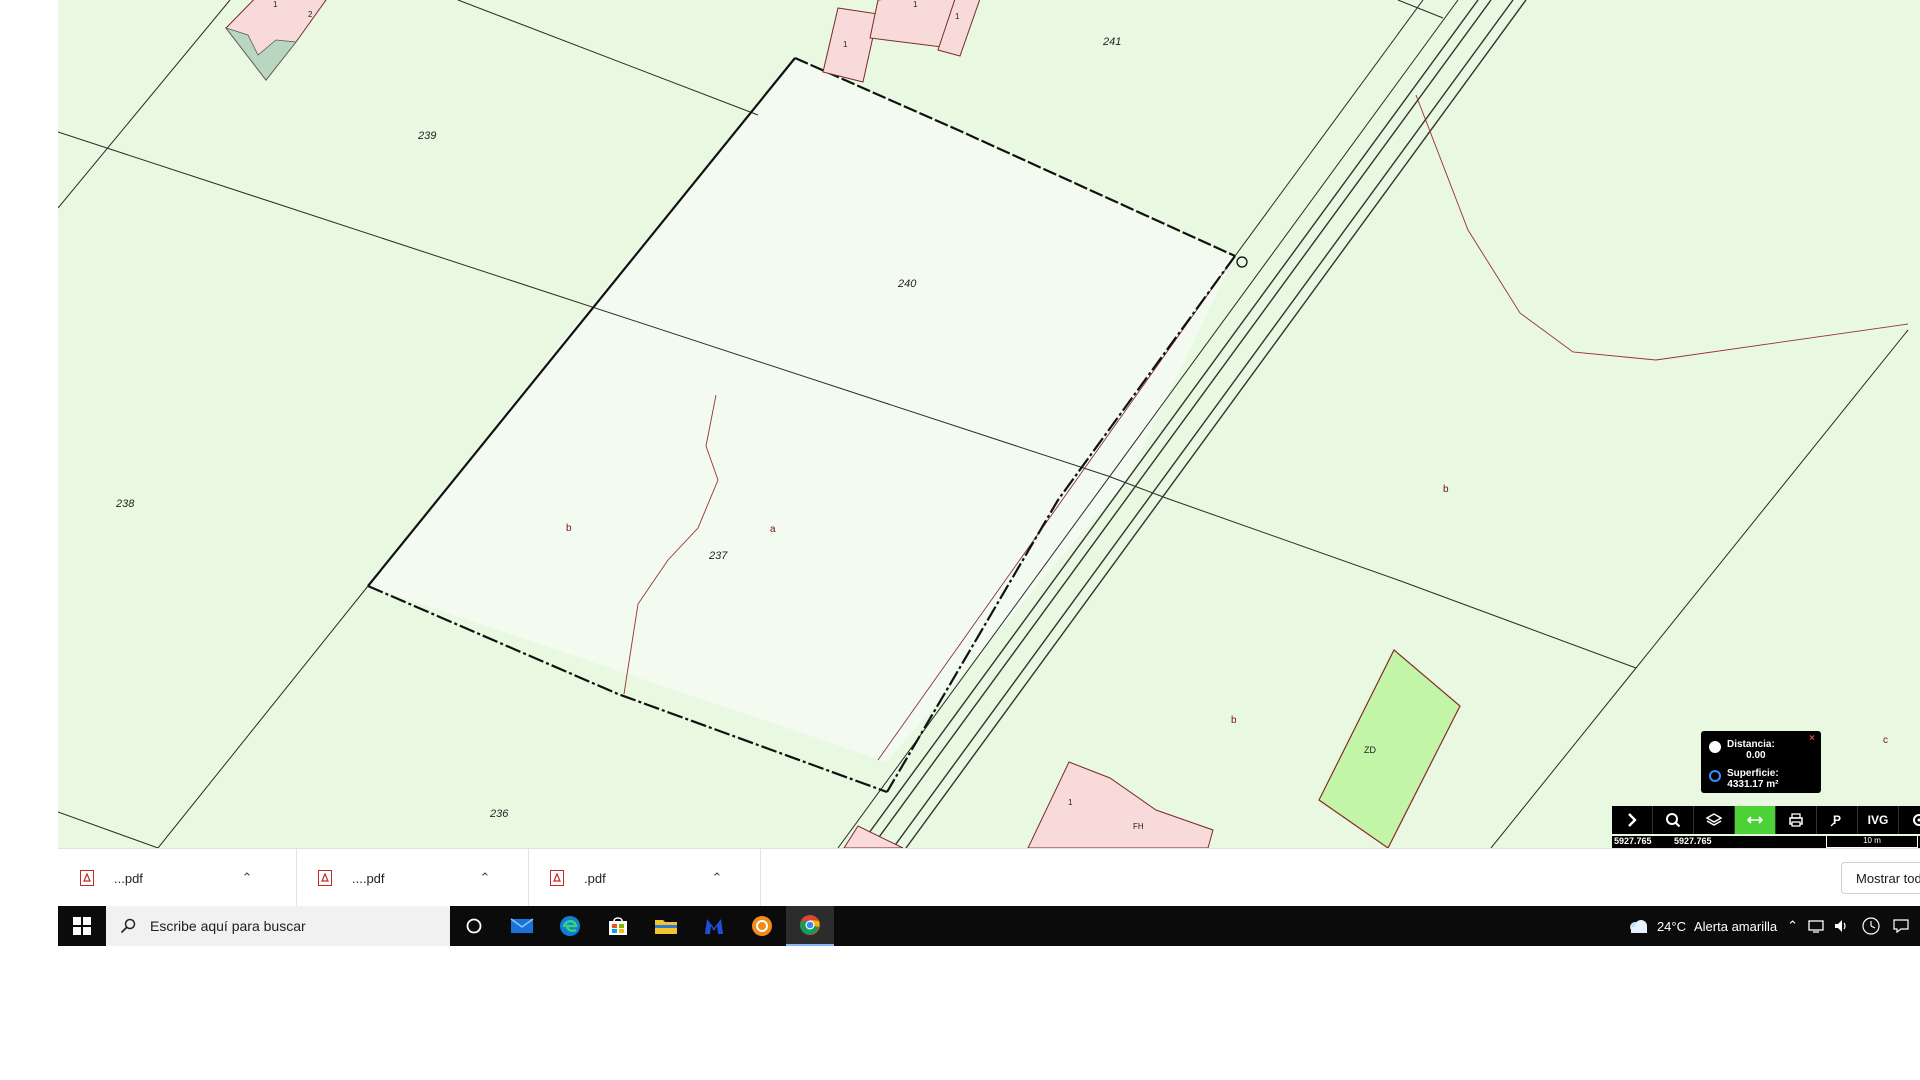  I want to click on parcel-label: 241, so click(1112, 42).